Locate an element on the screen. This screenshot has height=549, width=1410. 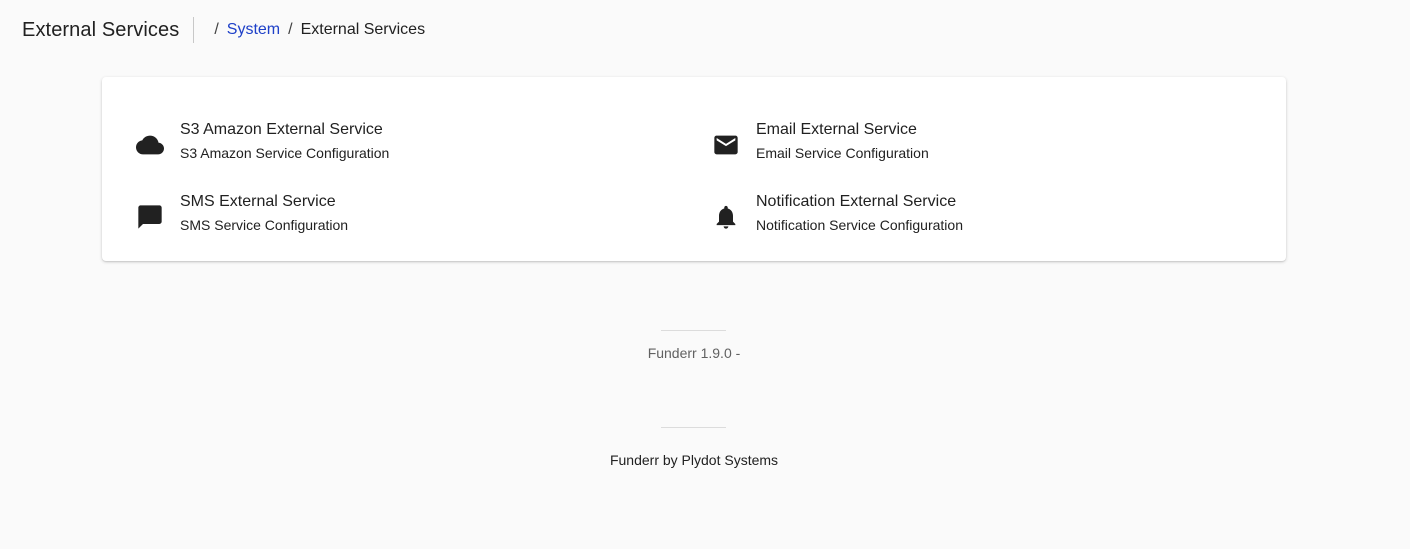
sms-icon is located at coordinates (150, 217).